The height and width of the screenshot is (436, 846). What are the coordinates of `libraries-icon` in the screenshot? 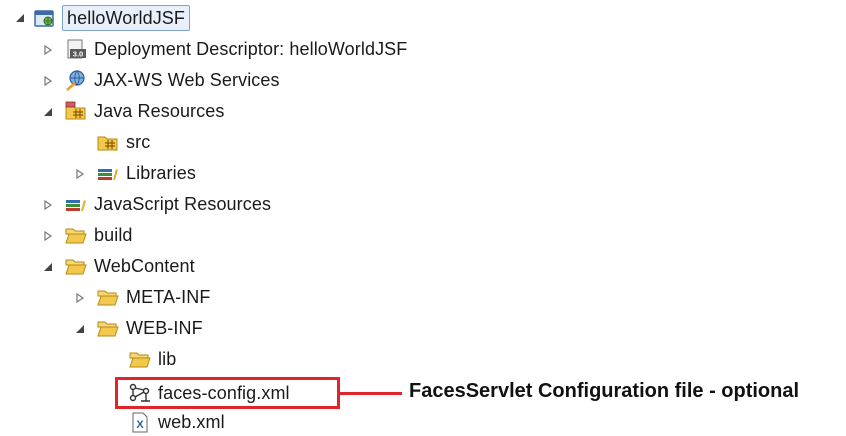 It's located at (108, 173).